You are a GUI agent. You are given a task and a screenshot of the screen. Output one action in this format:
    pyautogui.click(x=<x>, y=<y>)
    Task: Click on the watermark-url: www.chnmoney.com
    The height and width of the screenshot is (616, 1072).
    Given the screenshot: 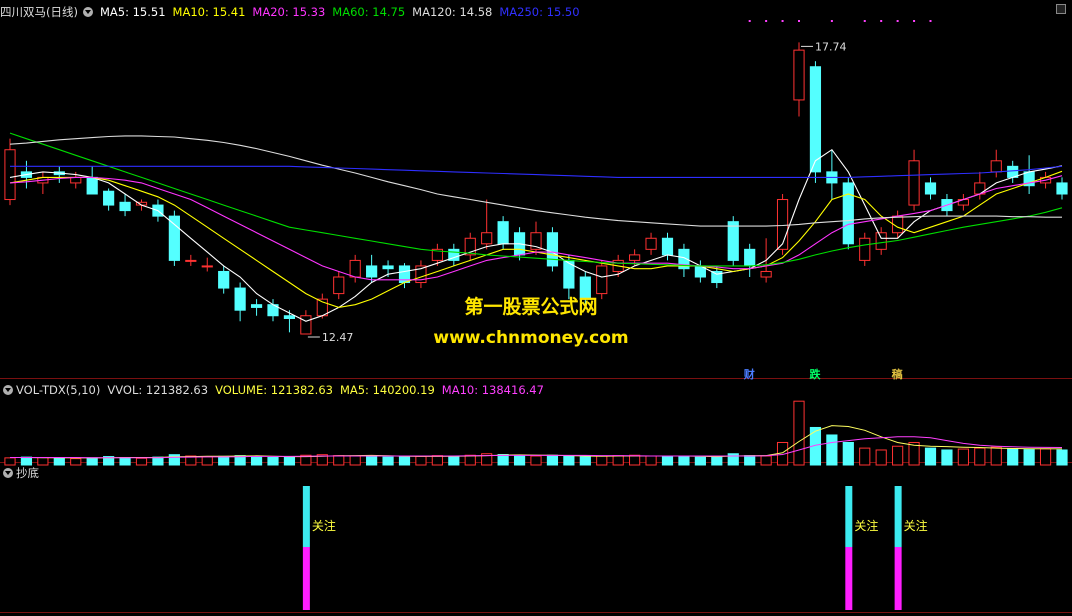 What is the action you would take?
    pyautogui.click(x=531, y=338)
    